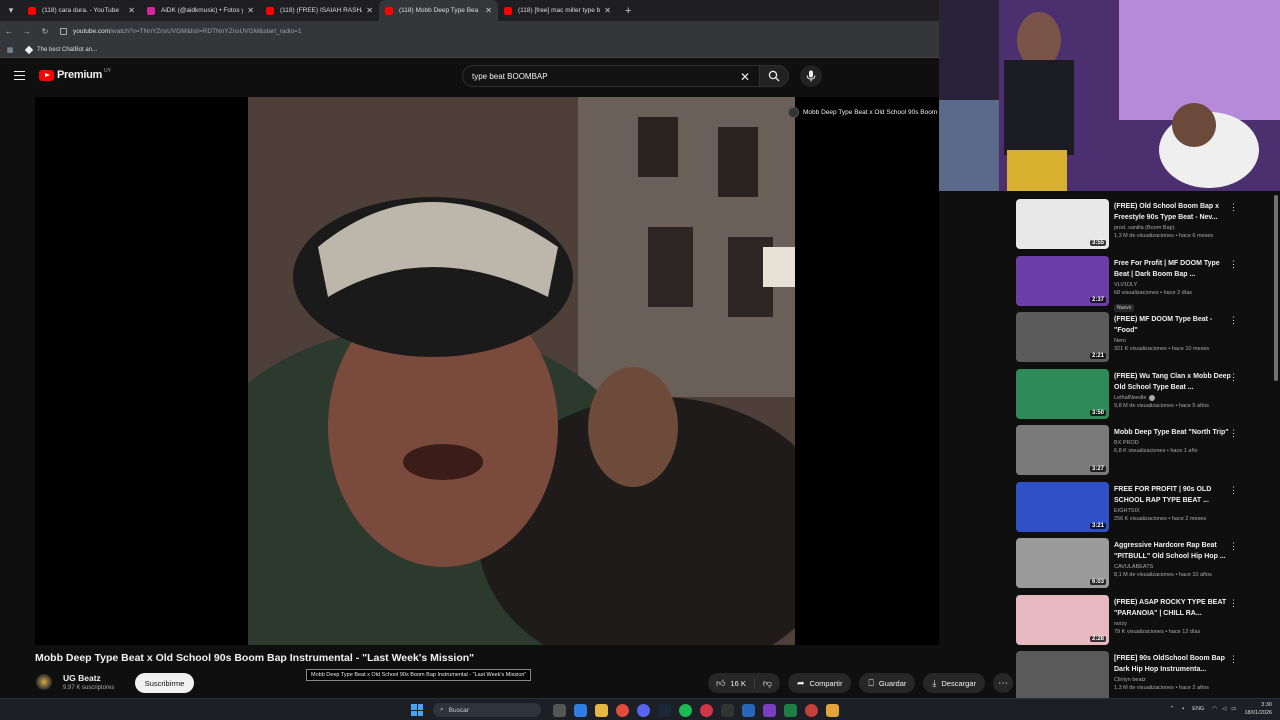 The width and height of the screenshot is (1280, 720). I want to click on browser-tab: (118) Mobb Deep Type Bea ✕, so click(438, 10).